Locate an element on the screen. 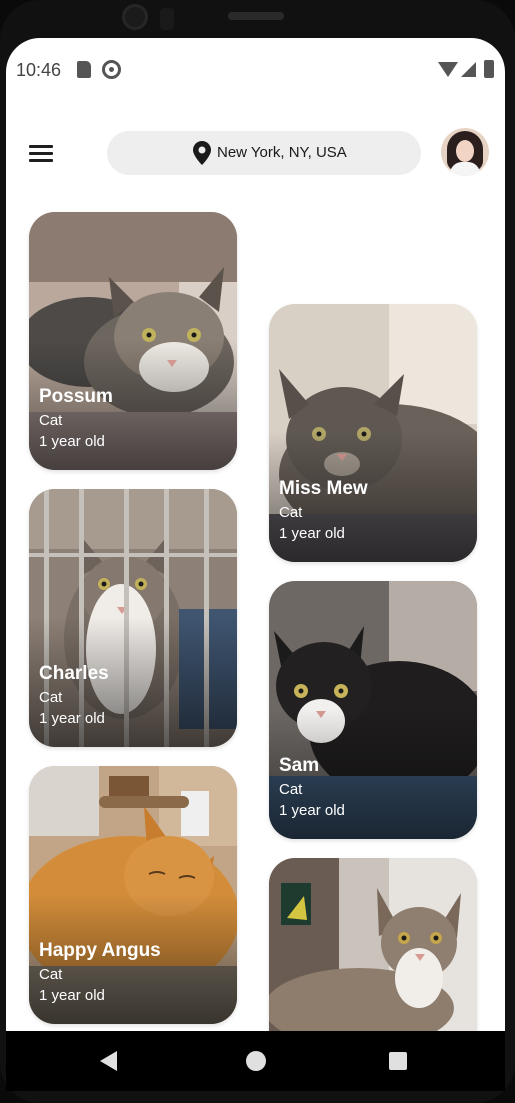 Image resolution: width=515 pixels, height=1103 pixels. pet-card-possum: Possum Cat 1 year old is located at coordinates (133, 341).